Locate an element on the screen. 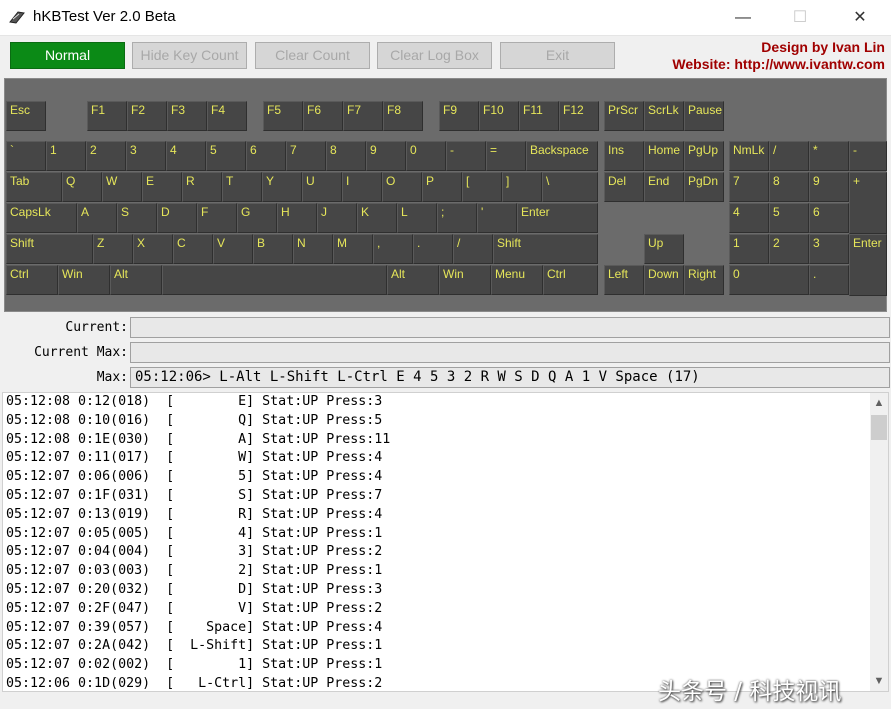 The width and height of the screenshot is (891, 709). credit-website: Website: http://www.ivantw.com is located at coordinates (778, 64).